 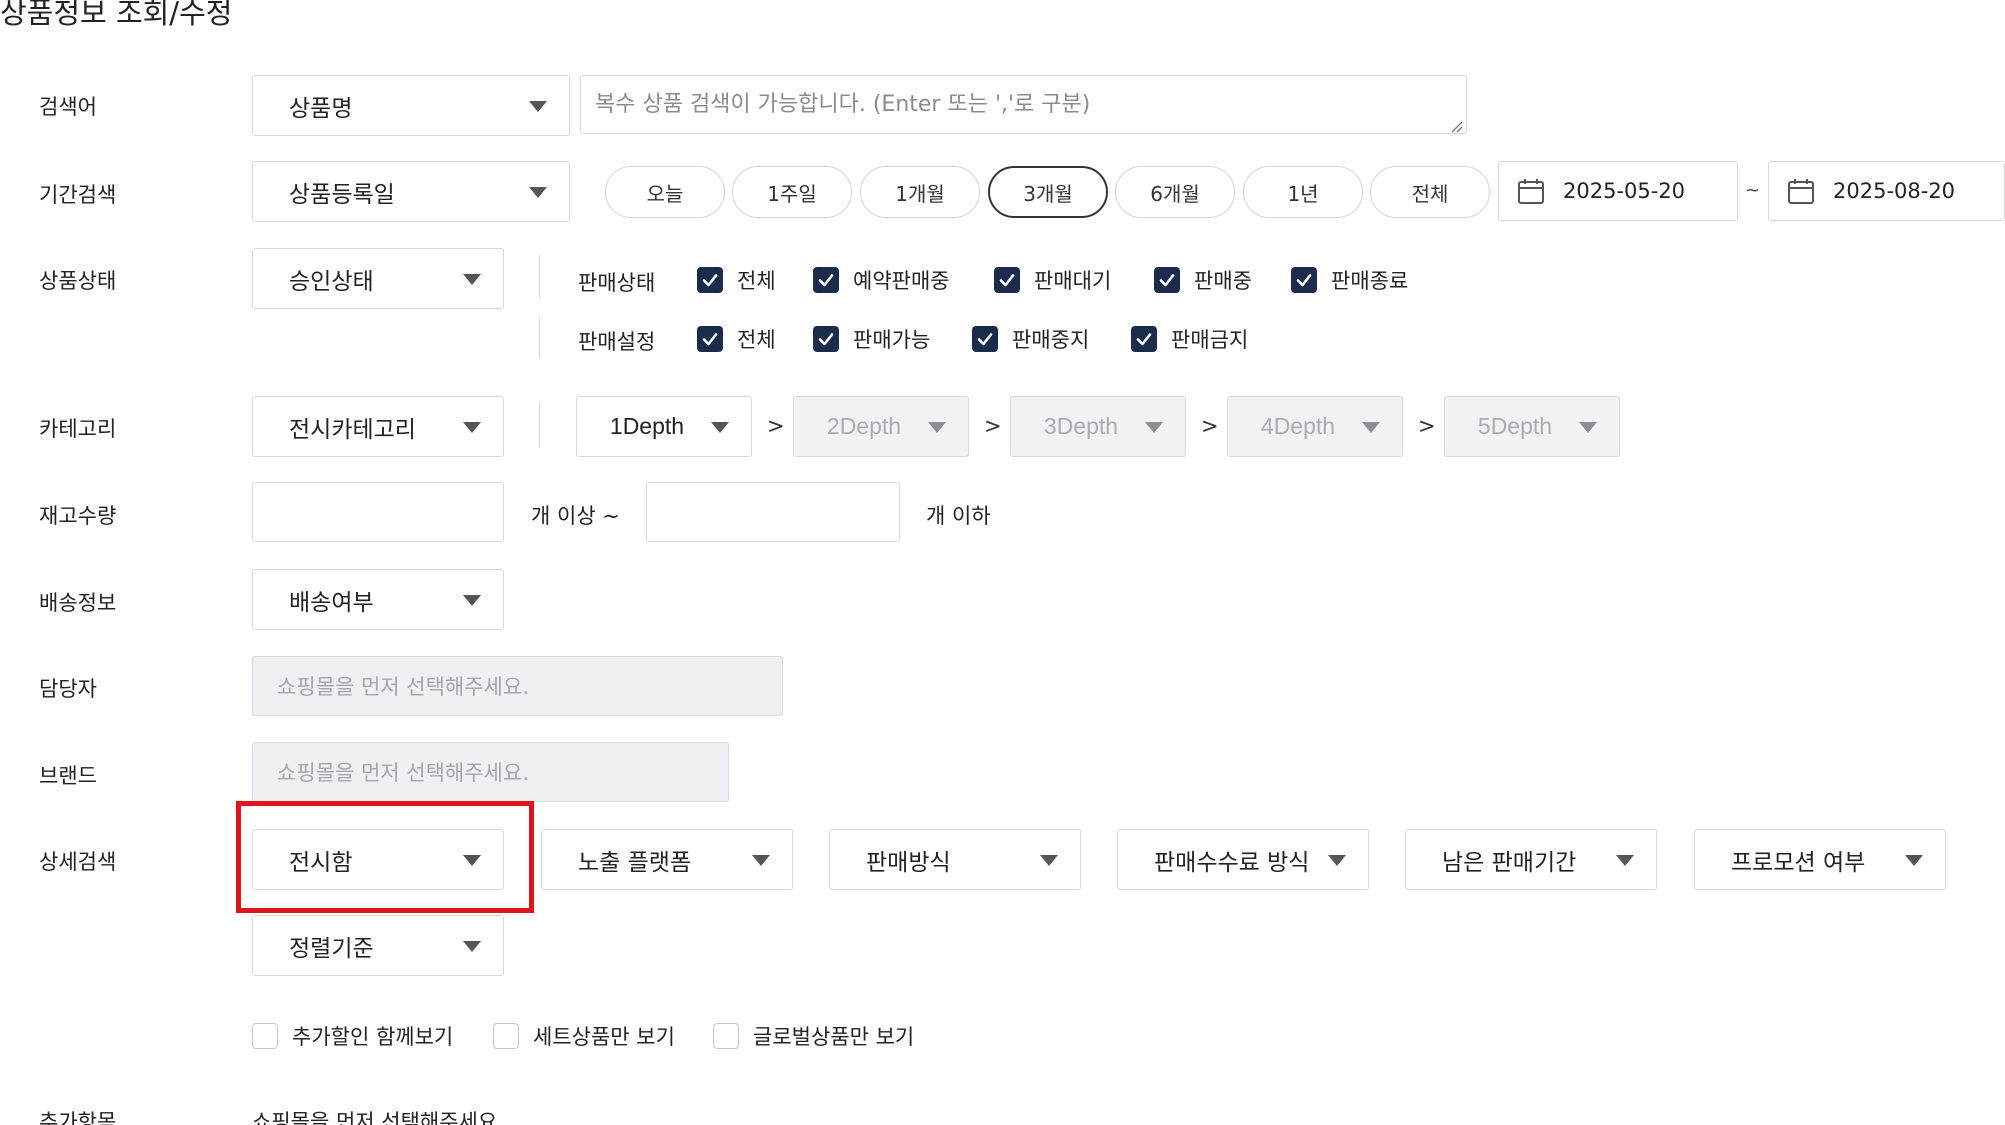 I want to click on period-type-value: 상품등록일, so click(x=342, y=194).